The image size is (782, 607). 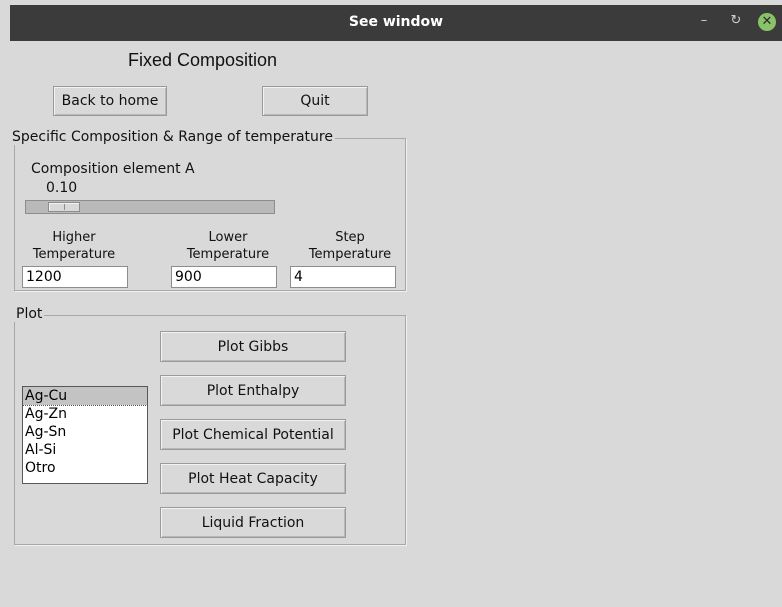 What do you see at coordinates (767, 22) in the screenshot?
I see `close-icon: ✕` at bounding box center [767, 22].